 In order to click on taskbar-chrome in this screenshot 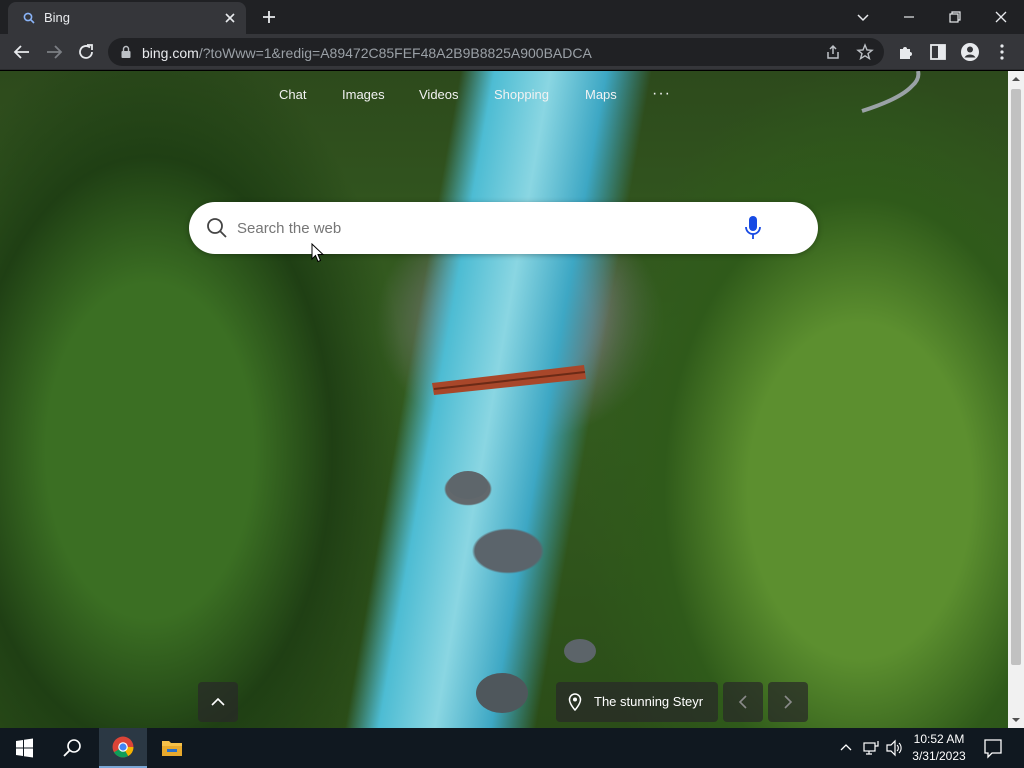, I will do `click(123, 748)`.